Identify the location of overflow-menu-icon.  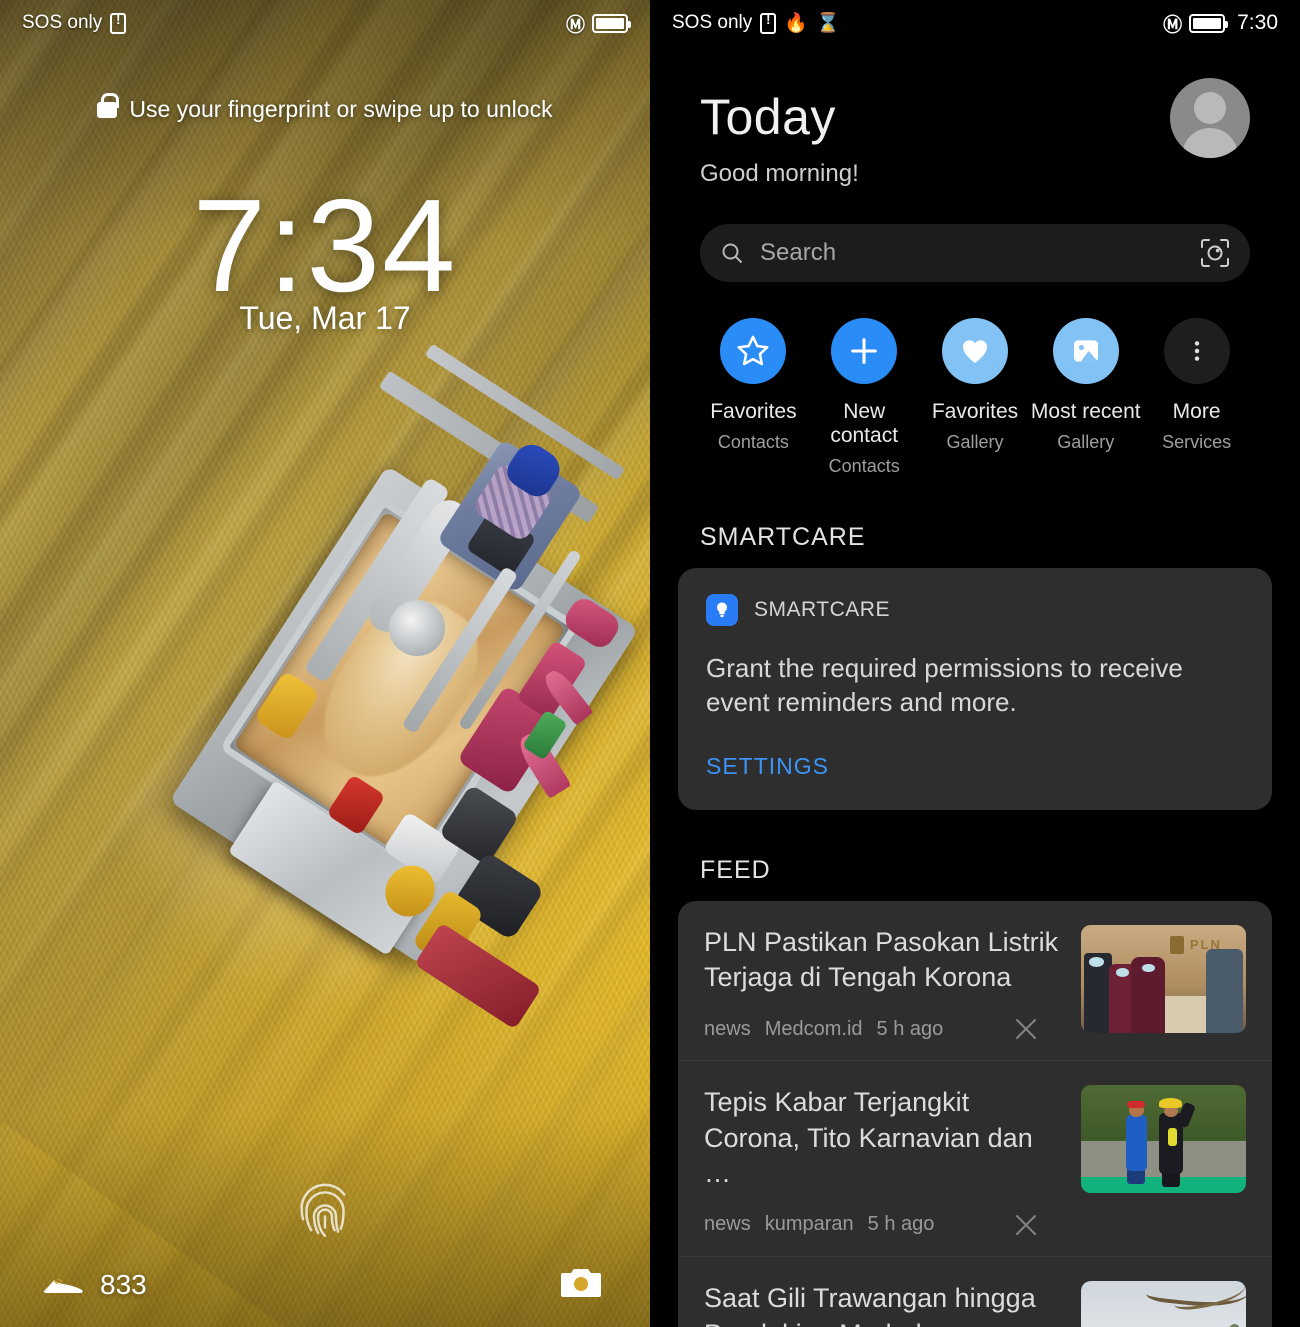
(1196, 351).